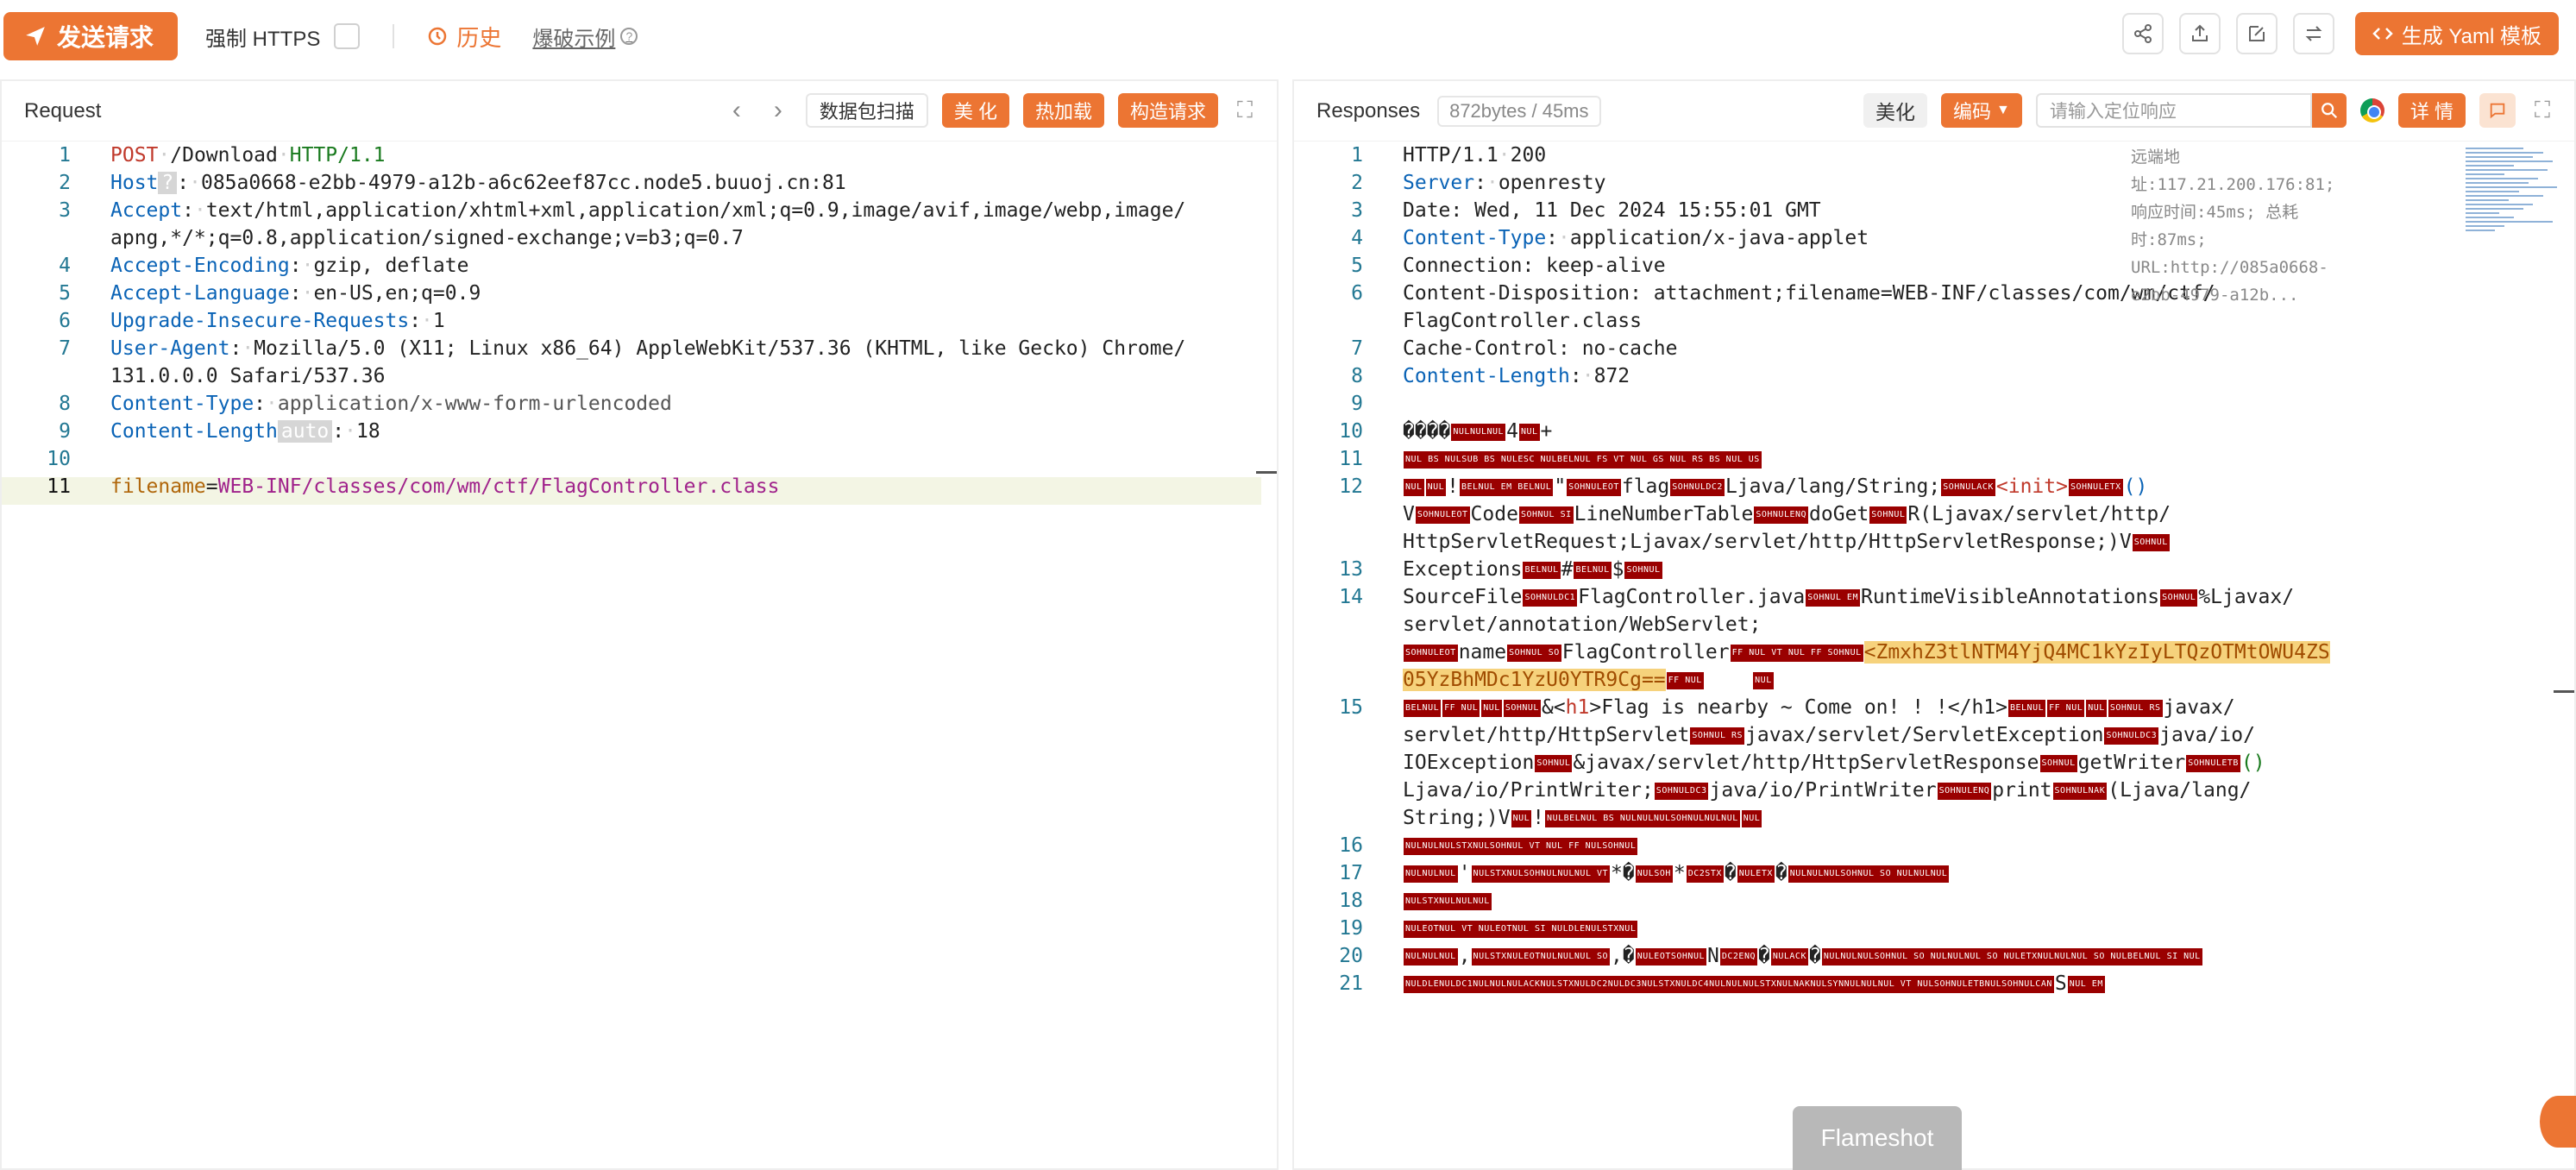  What do you see at coordinates (1823, 790) in the screenshot?
I see `binary-text: java/io/PrintWriter` at bounding box center [1823, 790].